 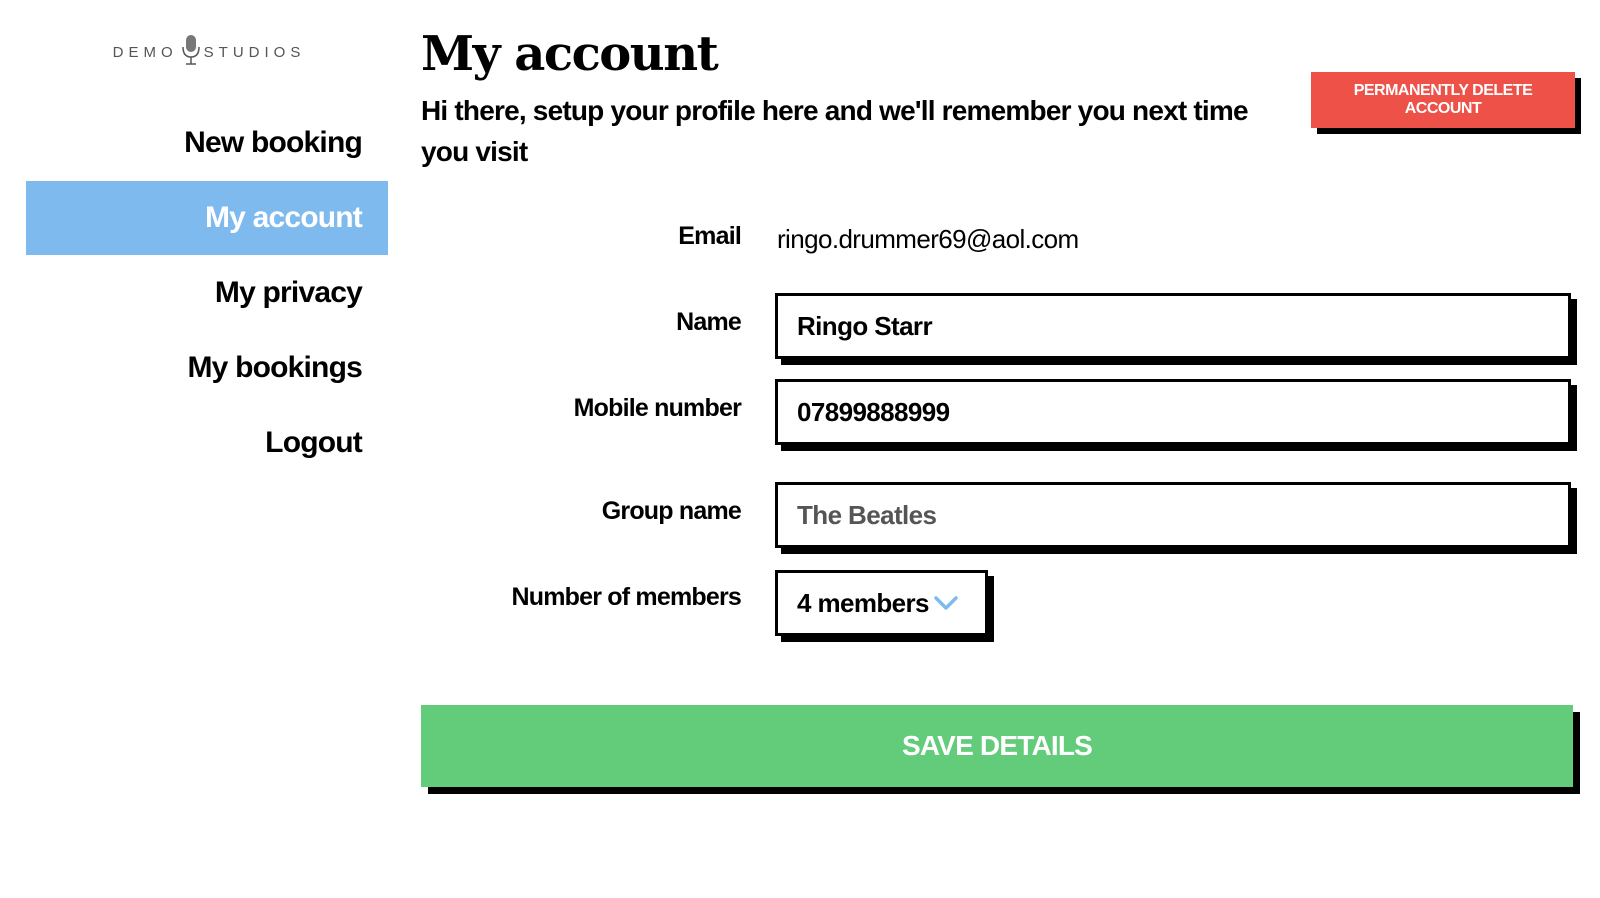 I want to click on microphone-icon, so click(x=190, y=52).